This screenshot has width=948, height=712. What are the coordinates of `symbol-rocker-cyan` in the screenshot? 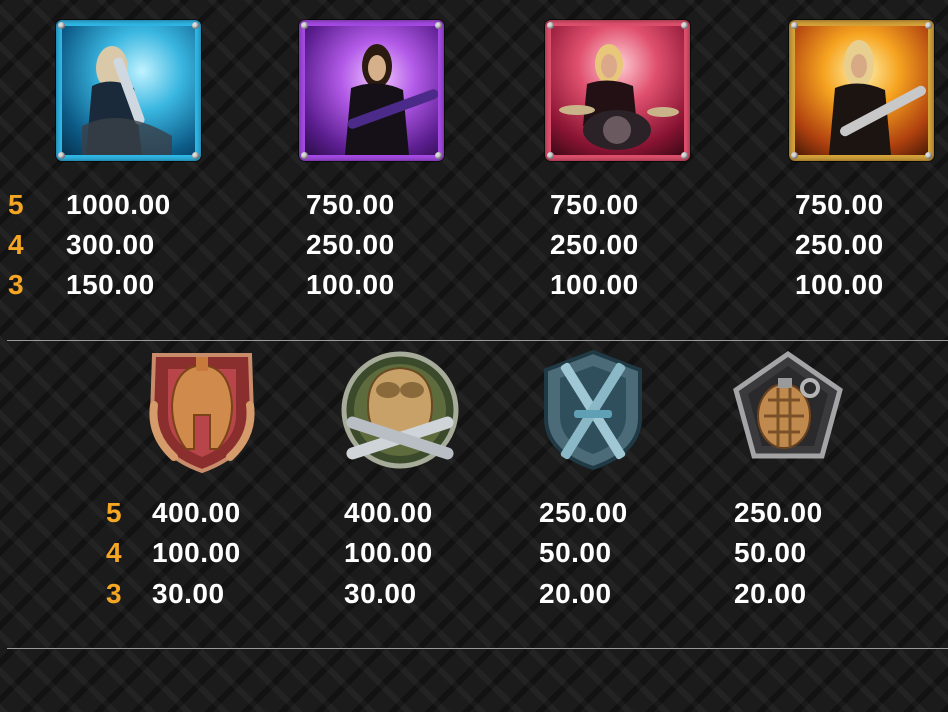 It's located at (128, 90).